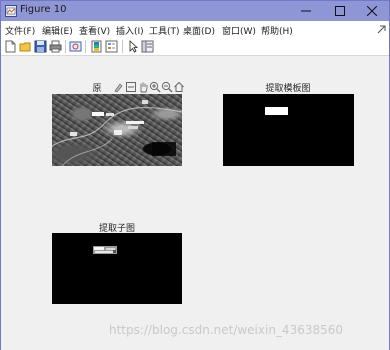 The width and height of the screenshot is (390, 350). Describe the element at coordinates (25, 46) in the screenshot. I see `open-file-icon` at that location.